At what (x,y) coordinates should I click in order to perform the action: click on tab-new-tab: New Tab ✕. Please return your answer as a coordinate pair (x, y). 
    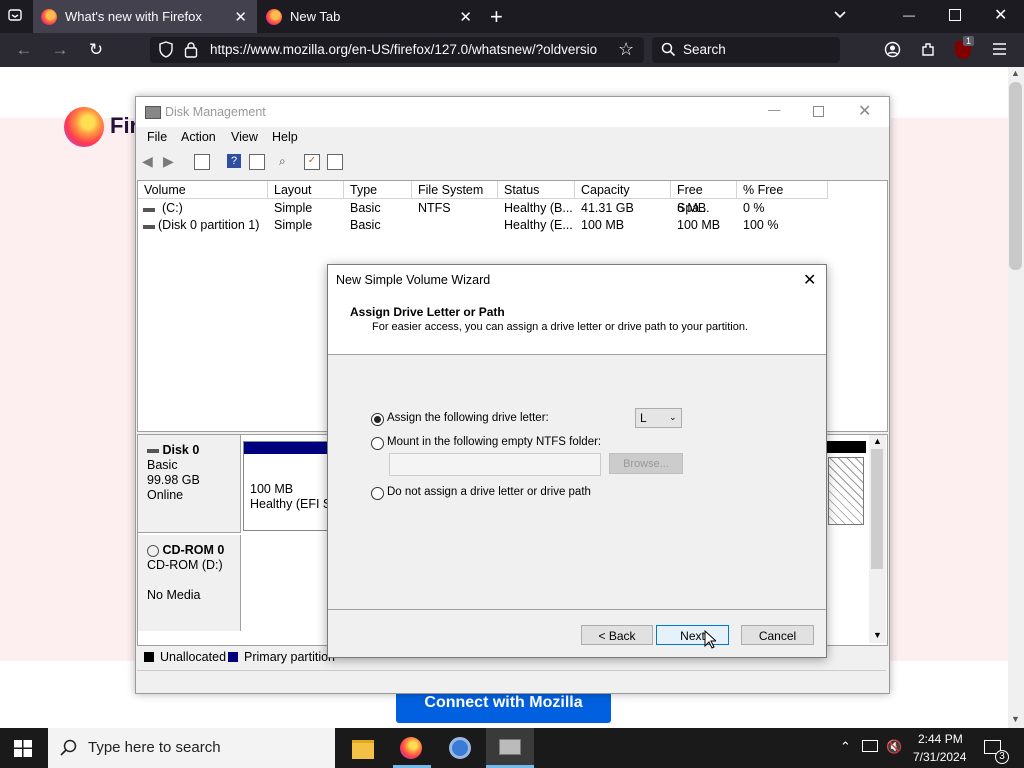
    Looking at the image, I should click on (370, 16).